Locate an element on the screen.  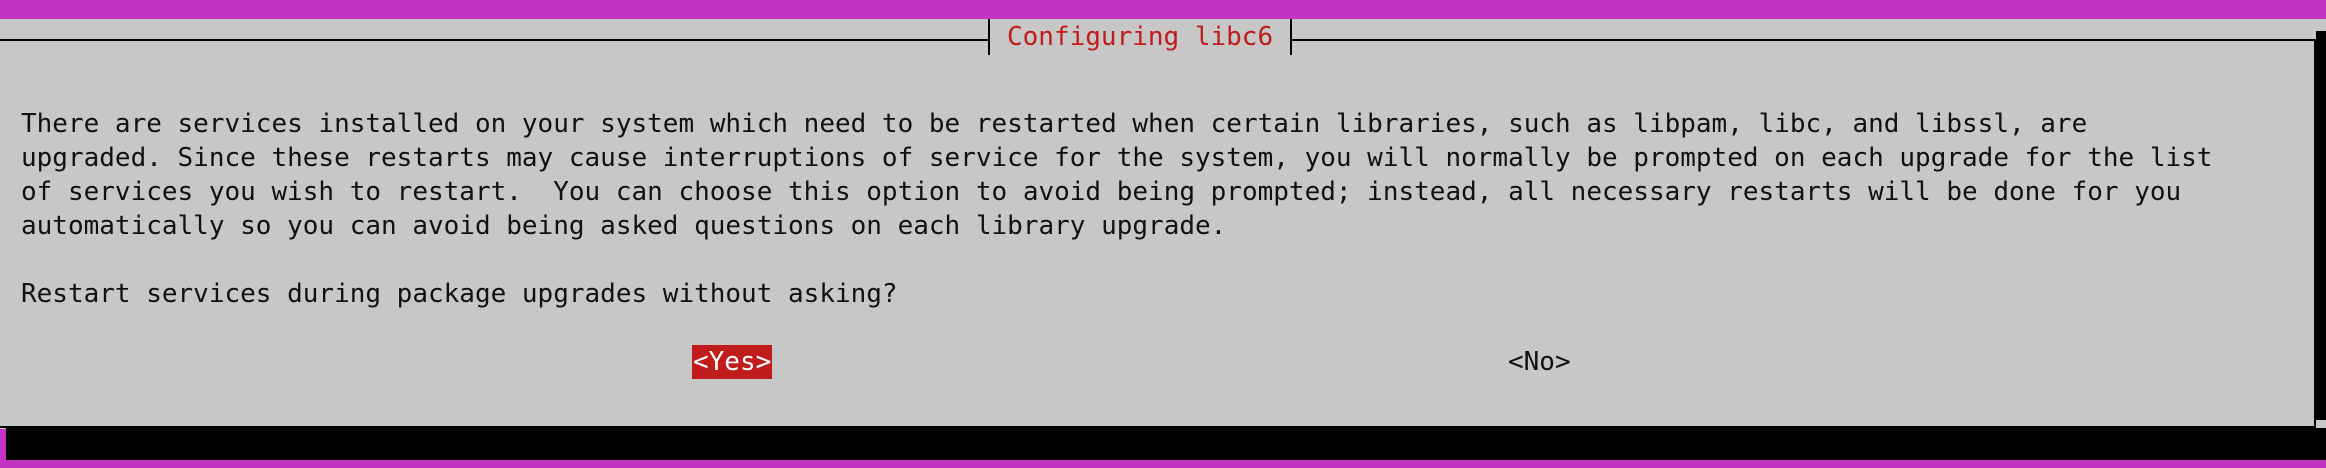
yes-button: <Yes> is located at coordinates (732, 362).